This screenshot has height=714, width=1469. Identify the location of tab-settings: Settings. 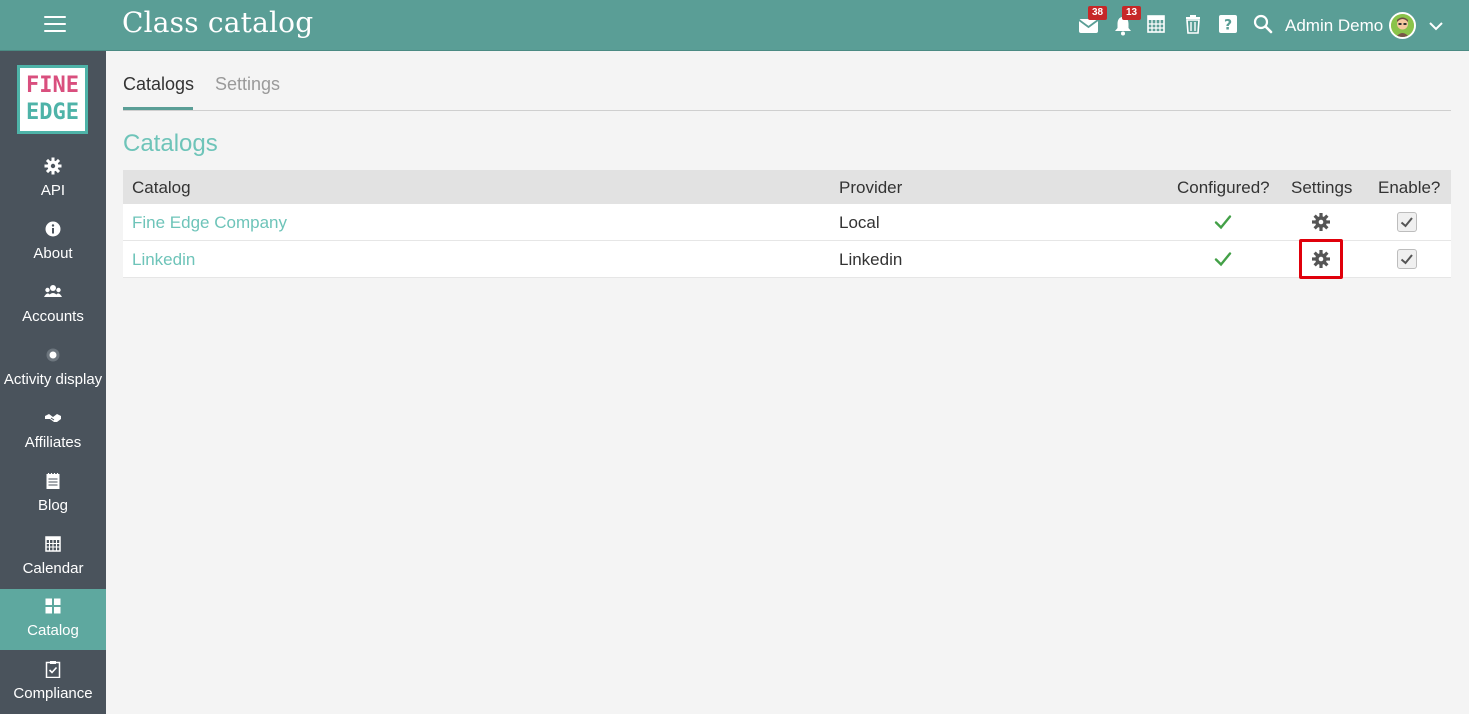
(247, 84).